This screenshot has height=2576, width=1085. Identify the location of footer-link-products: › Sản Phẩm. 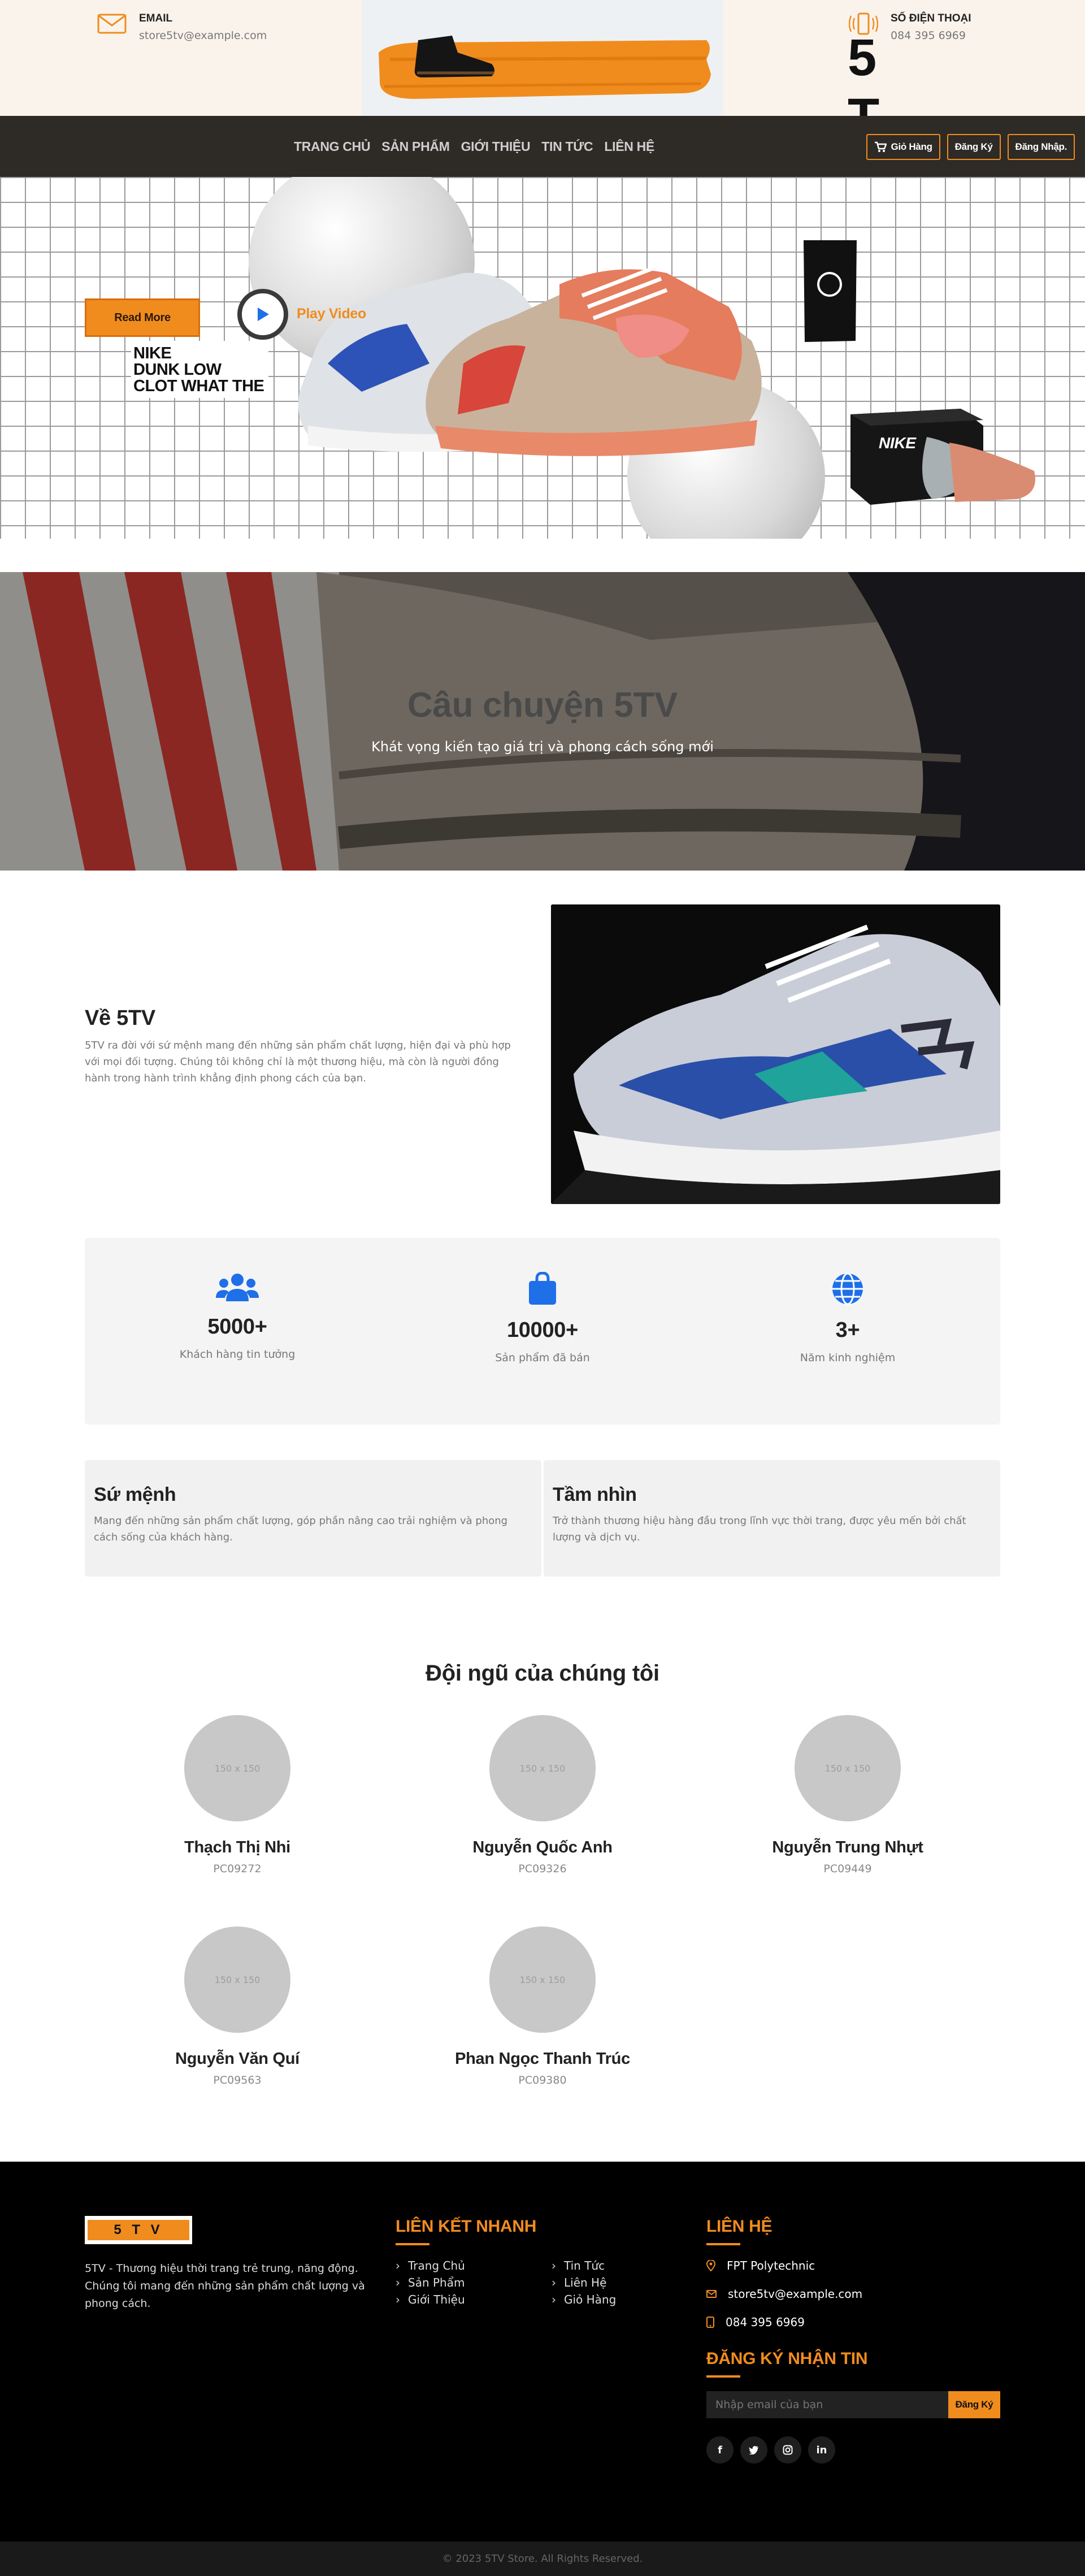
(430, 2282).